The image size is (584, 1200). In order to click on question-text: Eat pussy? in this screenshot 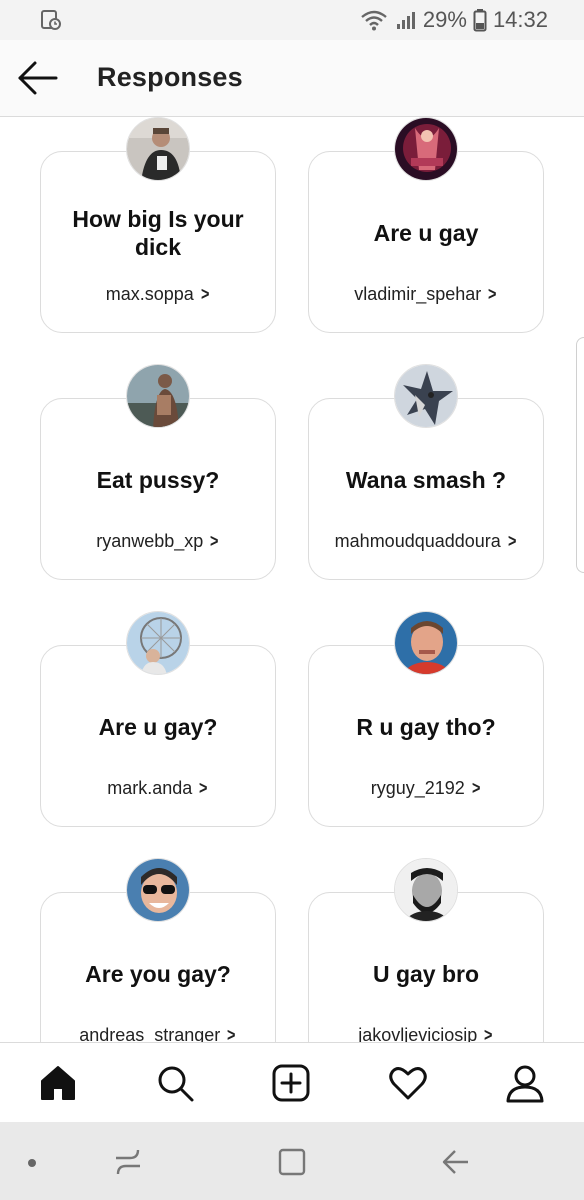, I will do `click(158, 480)`.